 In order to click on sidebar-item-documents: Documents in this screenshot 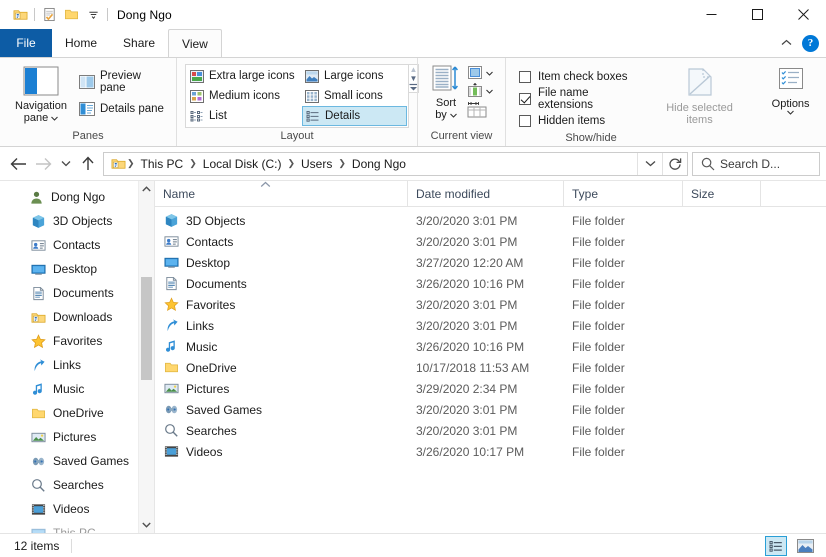, I will do `click(77, 293)`.